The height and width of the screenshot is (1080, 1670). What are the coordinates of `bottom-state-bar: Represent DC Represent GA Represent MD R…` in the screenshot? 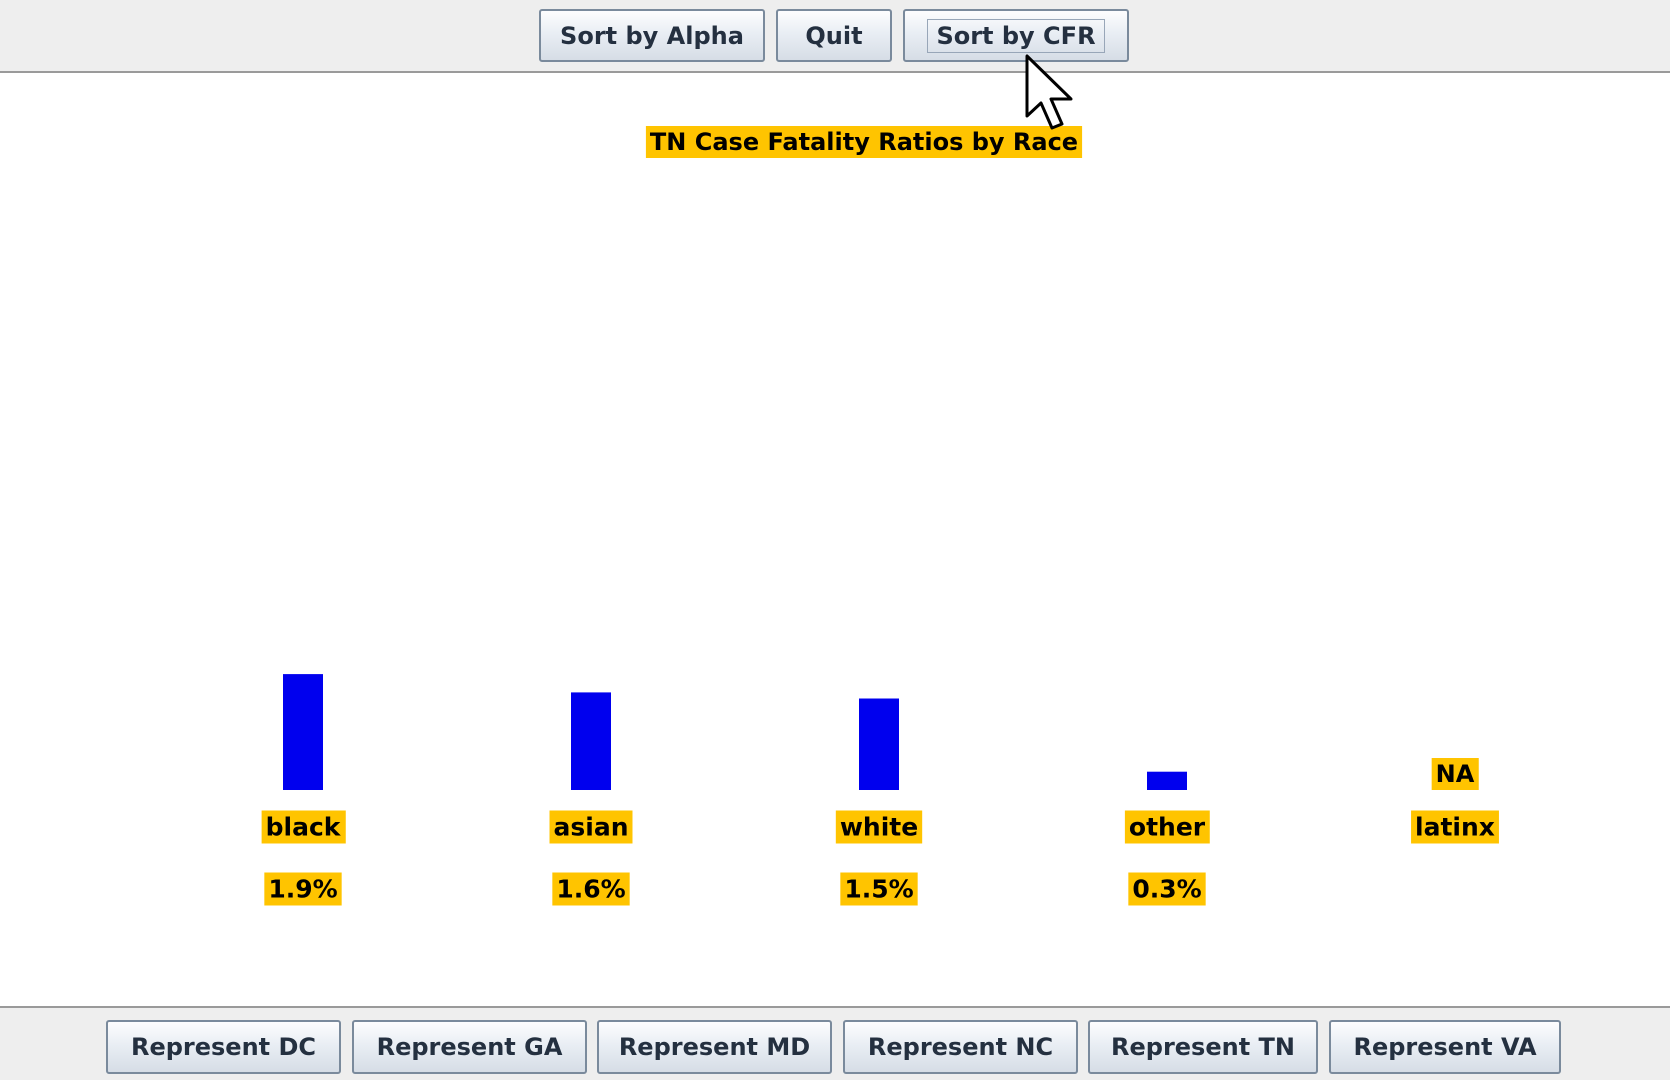 It's located at (835, 1043).